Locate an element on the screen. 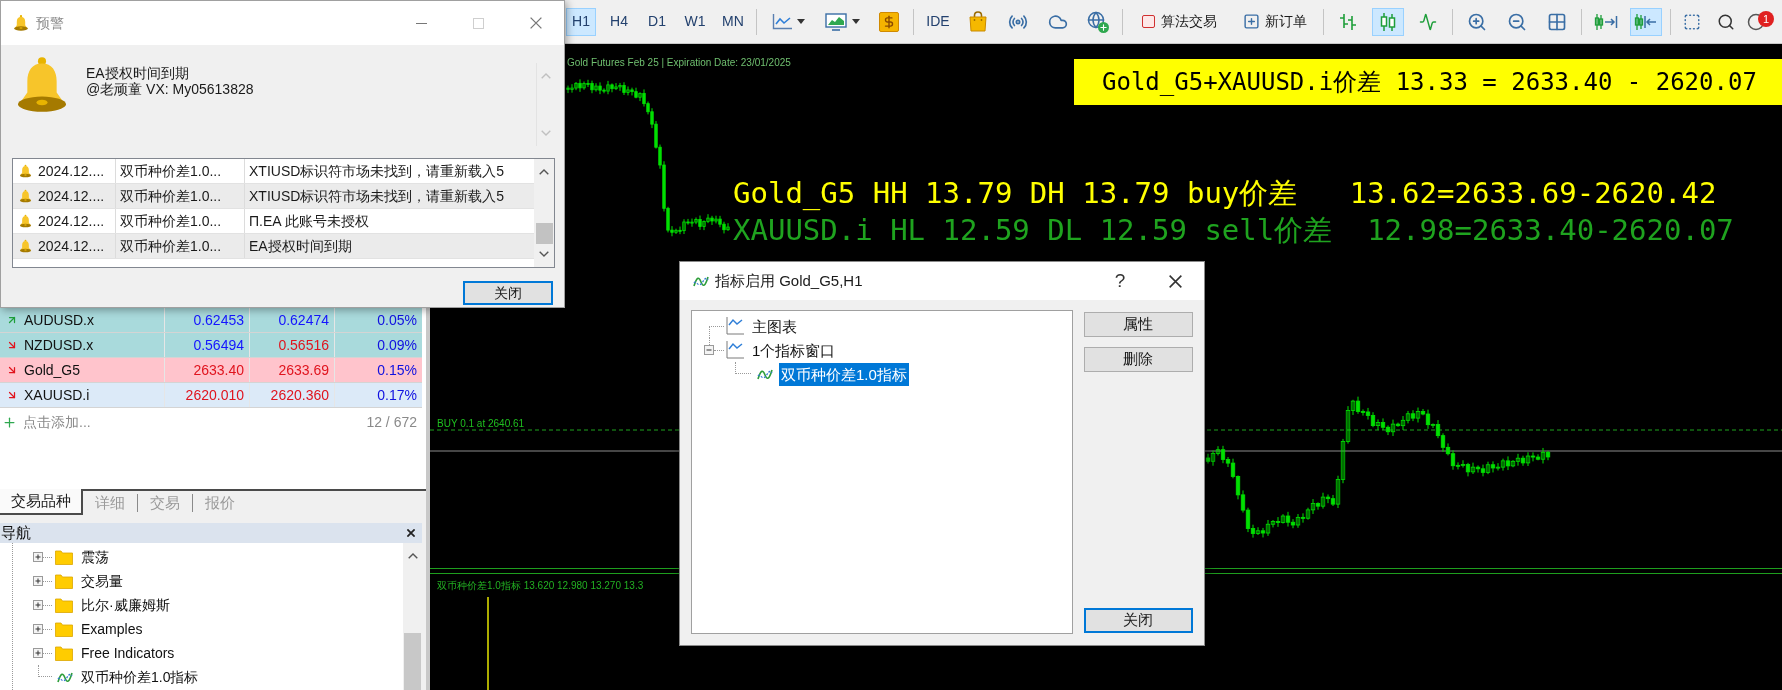 This screenshot has width=1782, height=690. symbol-row: AUDUSD.x 0.62453 0.62474 0.05% is located at coordinates (211, 320).